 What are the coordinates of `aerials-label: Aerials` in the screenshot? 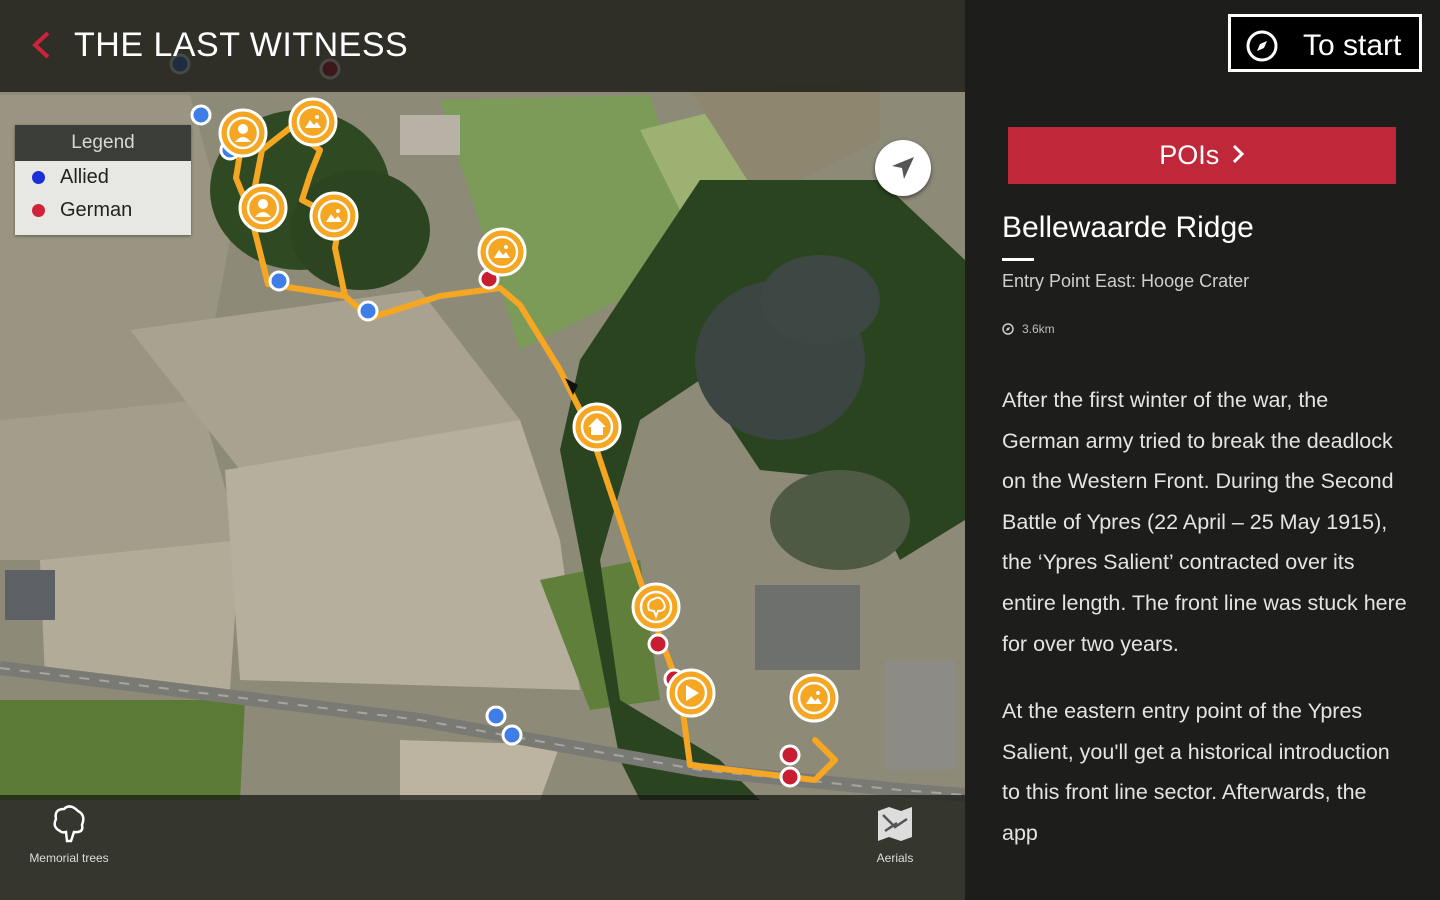 It's located at (895, 858).